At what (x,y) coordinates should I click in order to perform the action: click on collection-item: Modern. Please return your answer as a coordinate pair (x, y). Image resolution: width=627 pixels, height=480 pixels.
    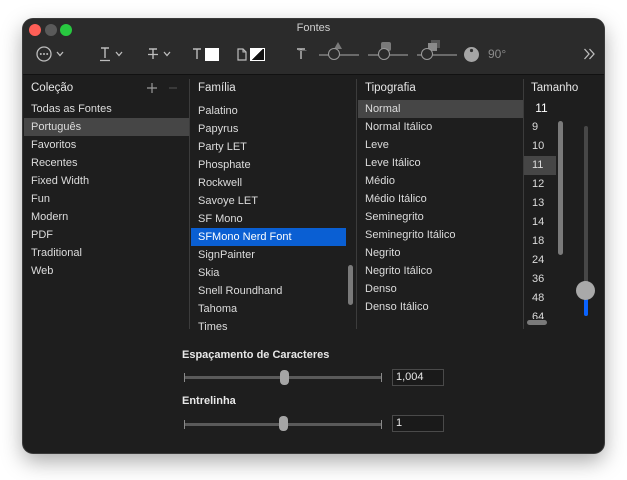
    Looking at the image, I should click on (106, 217).